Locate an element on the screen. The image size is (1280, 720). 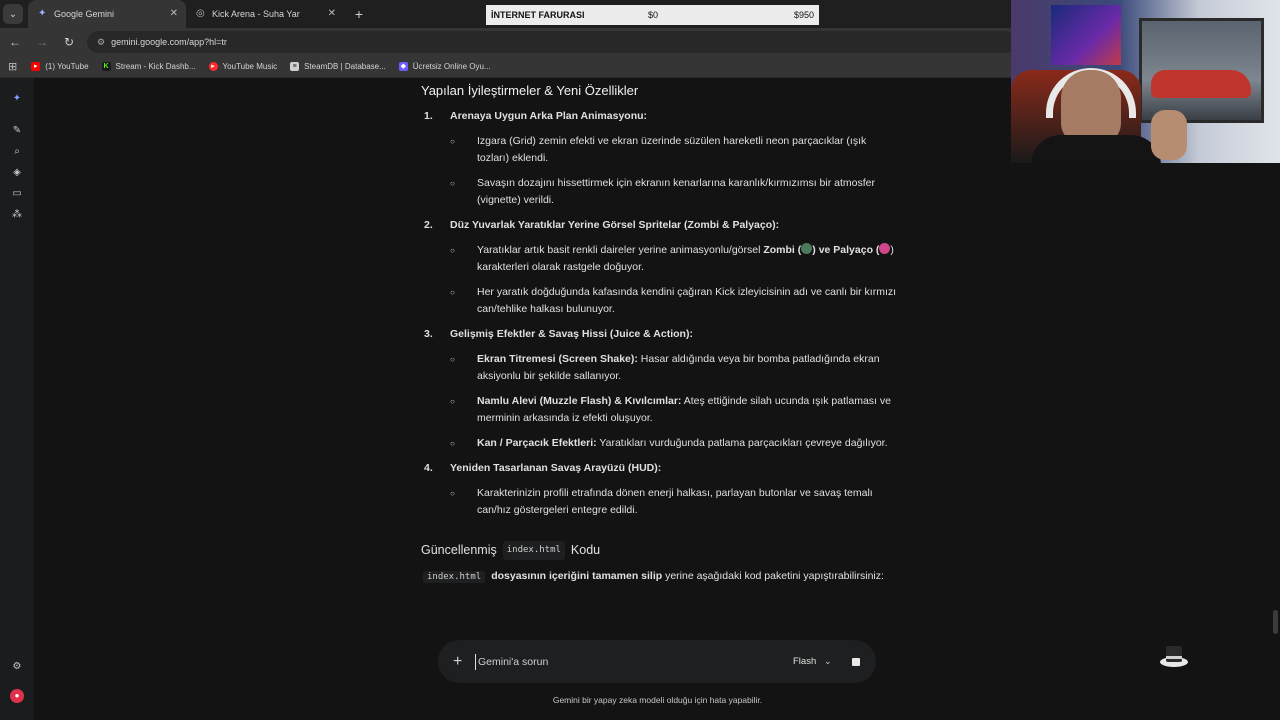
top-hat-icon is located at coordinates (1174, 656).